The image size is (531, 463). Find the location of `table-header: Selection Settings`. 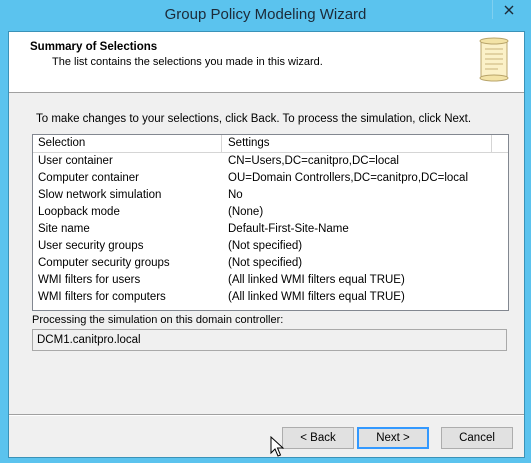

table-header: Selection Settings is located at coordinates (270, 144).